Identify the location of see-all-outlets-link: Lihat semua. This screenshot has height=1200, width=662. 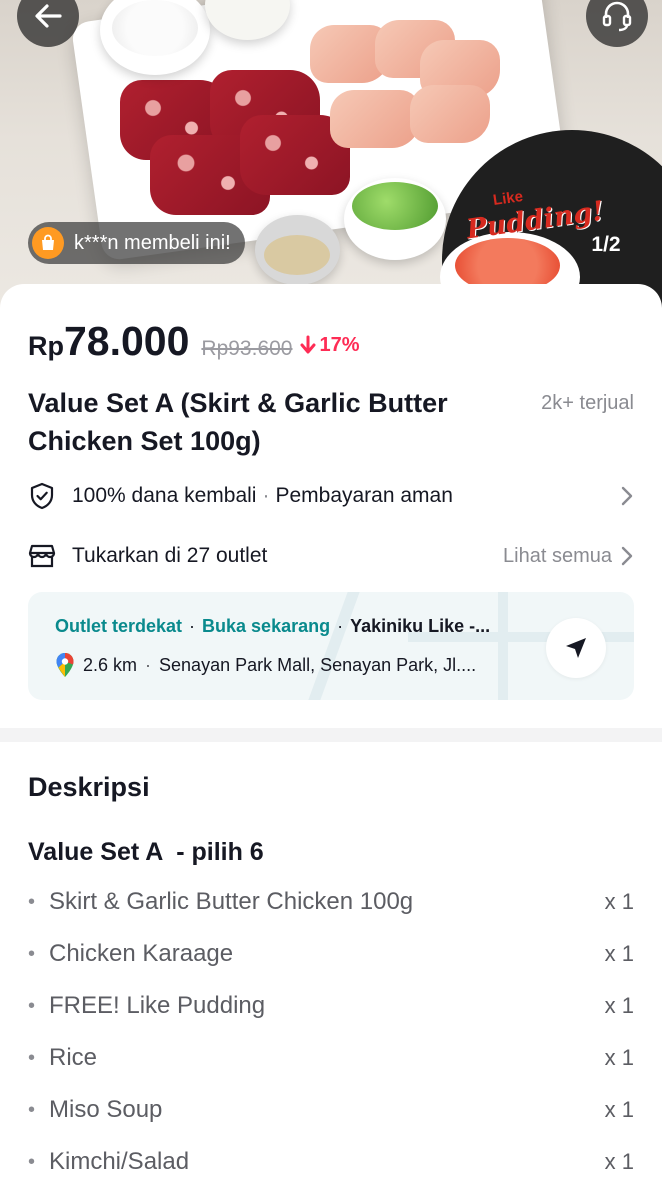
(568, 556).